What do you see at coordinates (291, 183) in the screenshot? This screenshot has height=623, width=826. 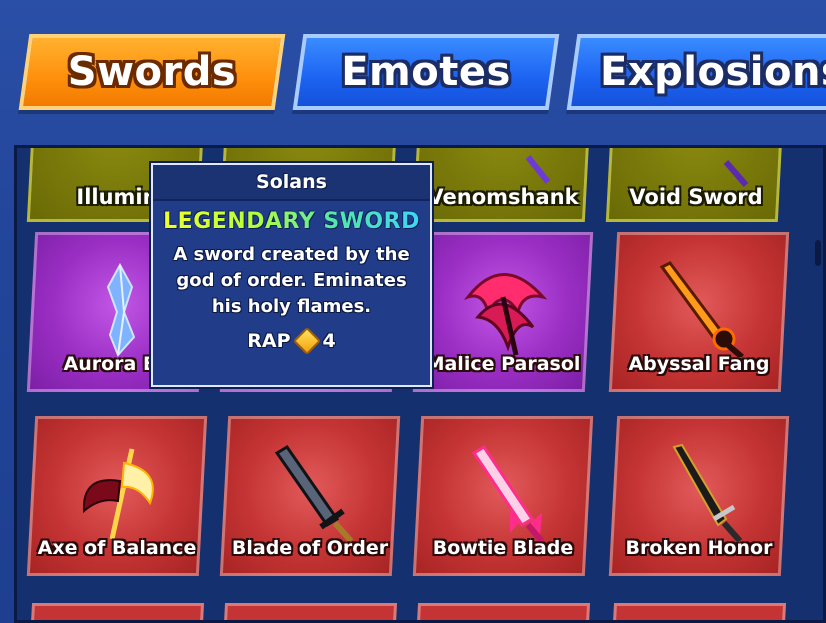 I see `tooltip-item-name: Solans` at bounding box center [291, 183].